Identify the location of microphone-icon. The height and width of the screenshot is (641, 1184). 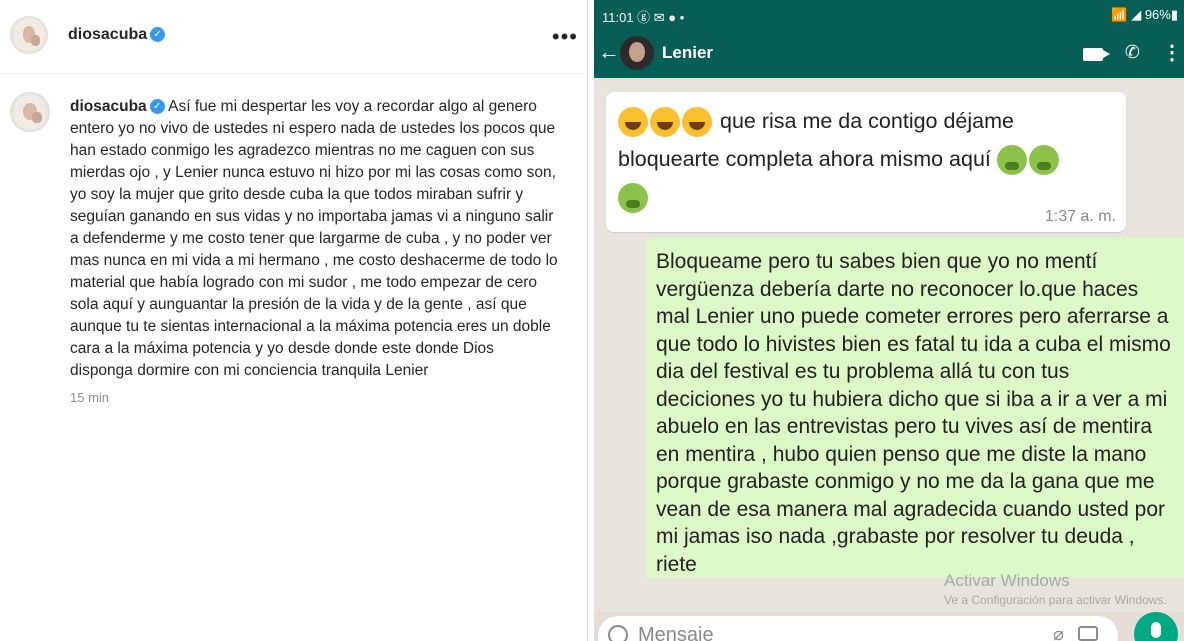
(1156, 630).